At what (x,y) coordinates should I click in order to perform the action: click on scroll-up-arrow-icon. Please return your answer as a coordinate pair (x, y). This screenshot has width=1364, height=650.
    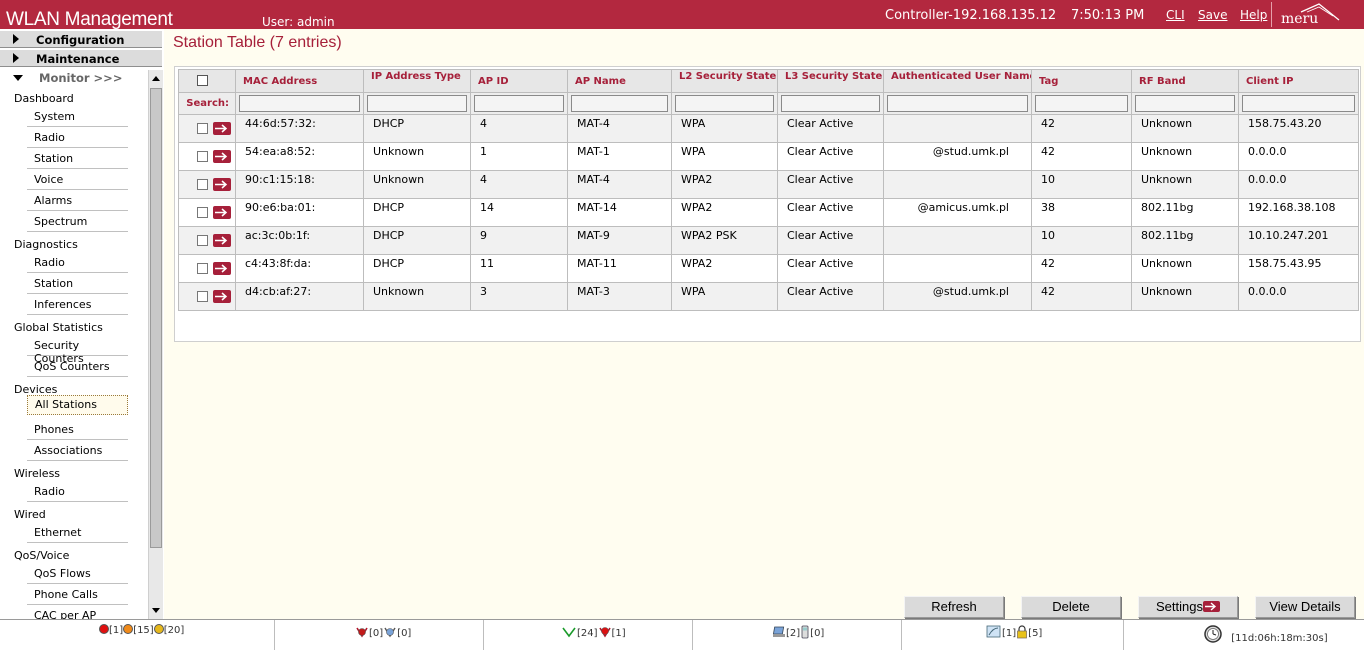
    Looking at the image, I should click on (156, 78).